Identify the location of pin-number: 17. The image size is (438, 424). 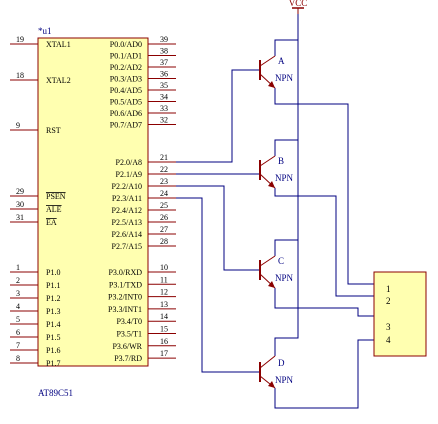
(164, 353).